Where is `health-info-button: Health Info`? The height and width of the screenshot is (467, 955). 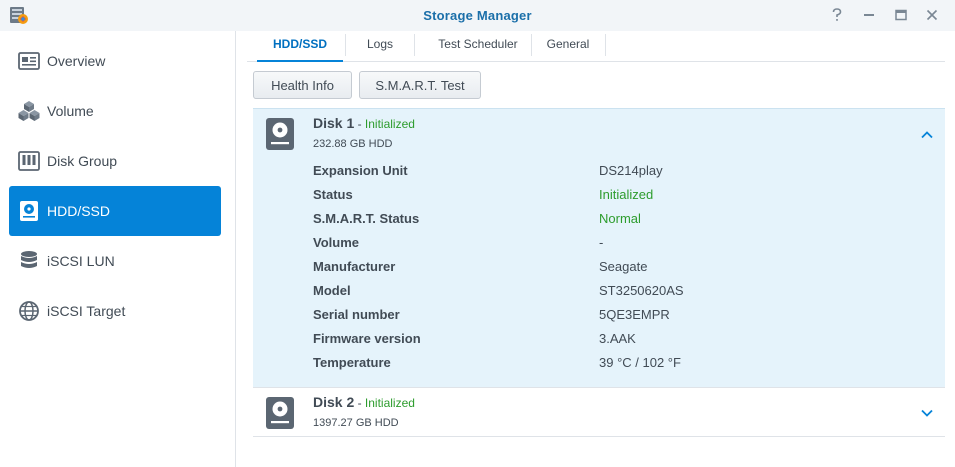 health-info-button: Health Info is located at coordinates (302, 85).